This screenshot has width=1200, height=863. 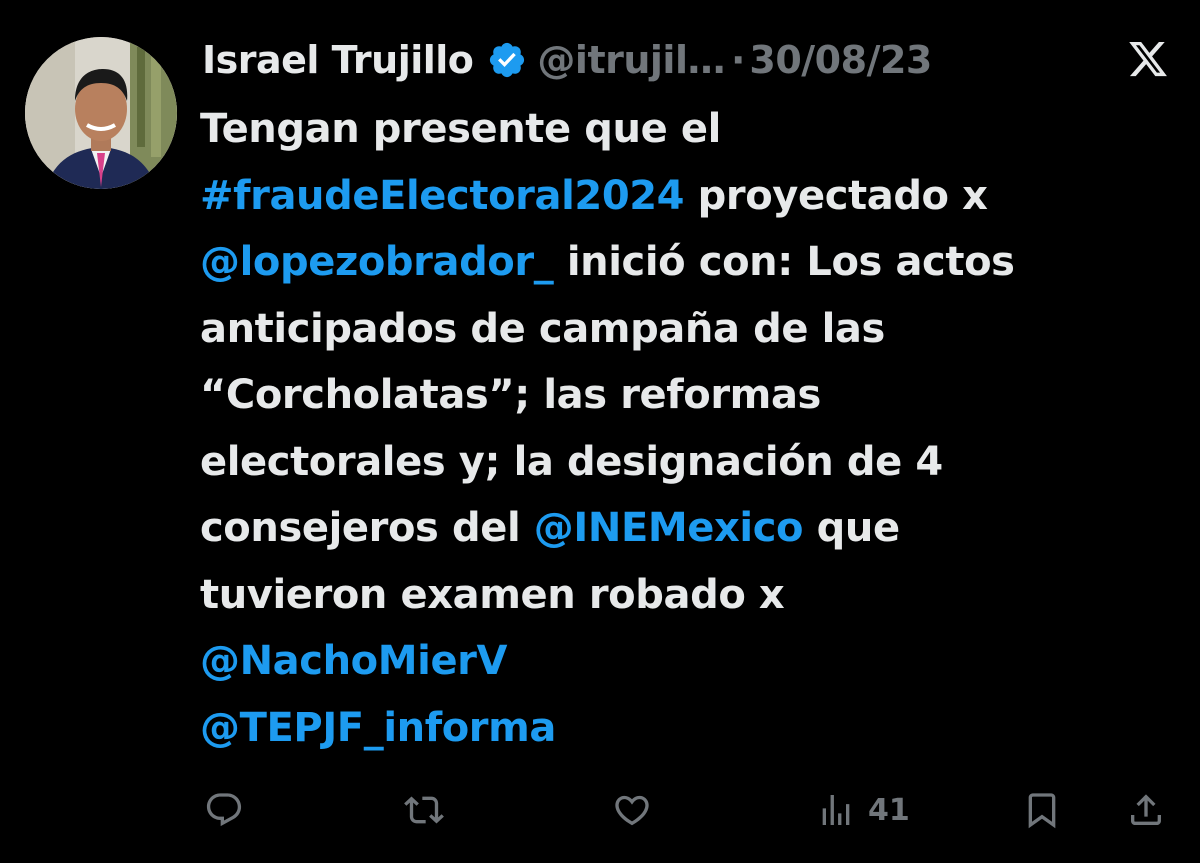 I want to click on tweet-text-segment: electorales y; la designación de 4, so click(x=571, y=461).